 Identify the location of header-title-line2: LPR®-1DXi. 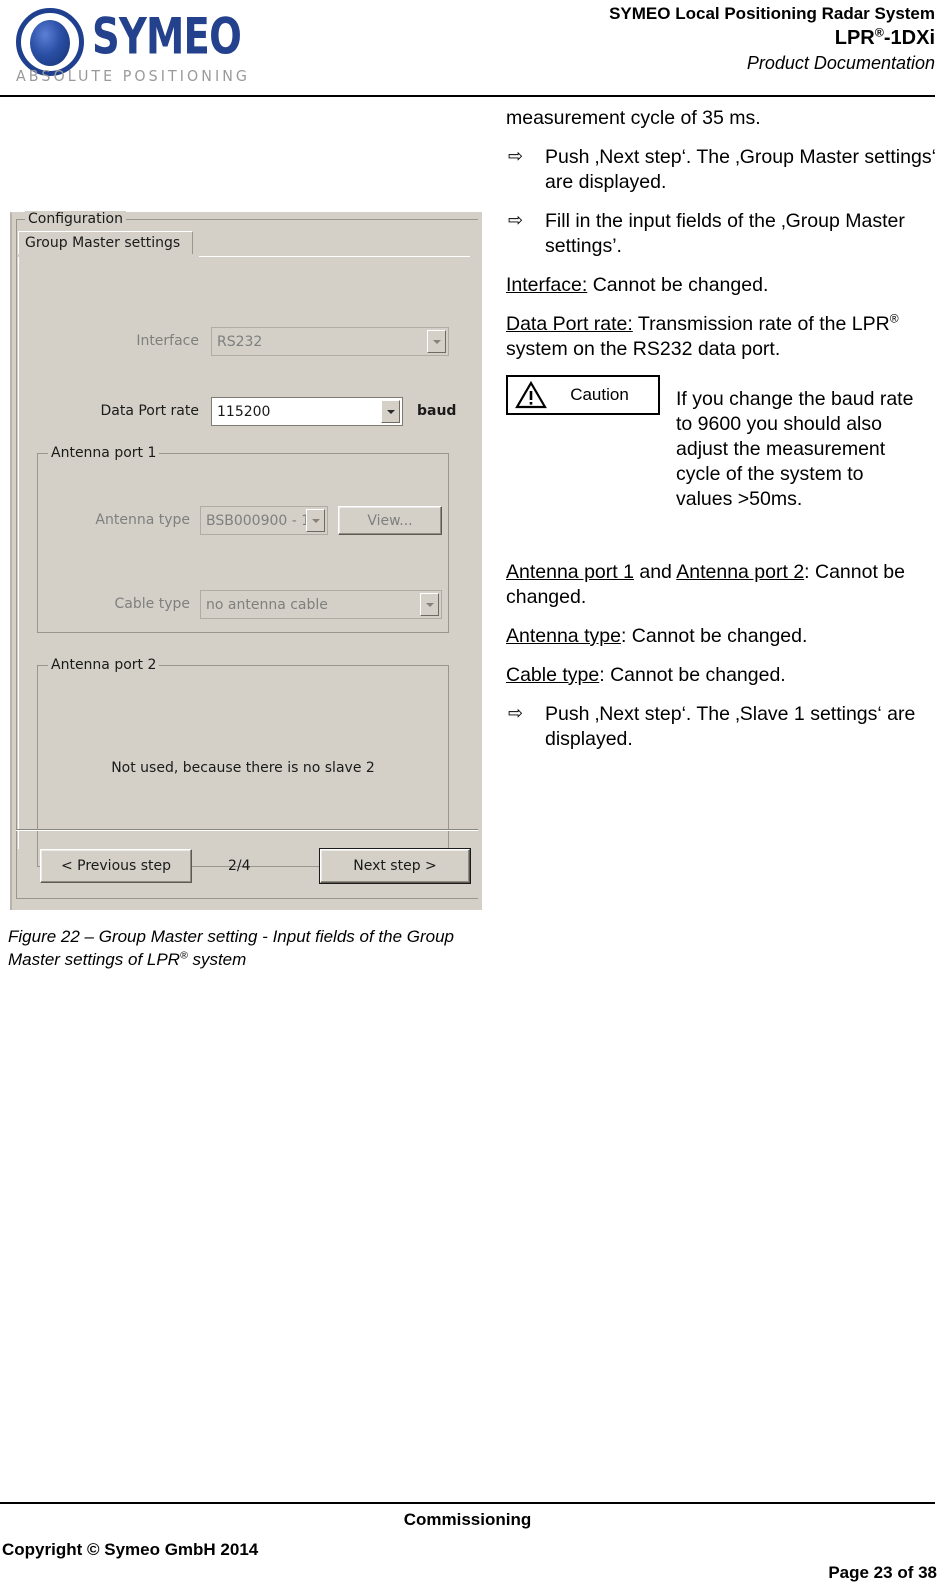
(635, 38).